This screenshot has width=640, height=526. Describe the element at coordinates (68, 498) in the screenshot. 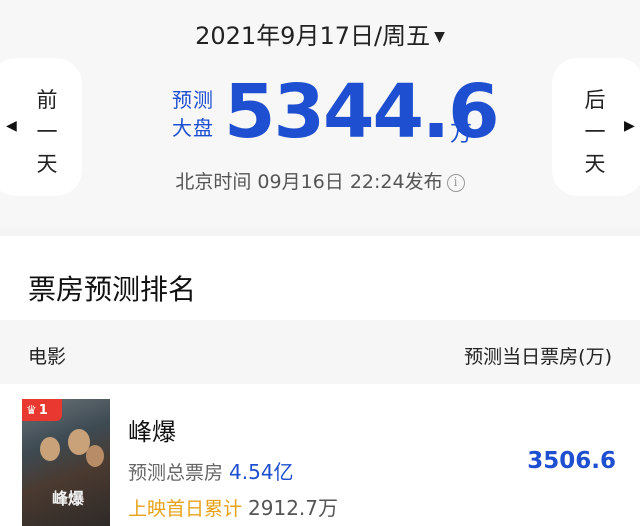

I see `poster-title: 峰爆` at that location.